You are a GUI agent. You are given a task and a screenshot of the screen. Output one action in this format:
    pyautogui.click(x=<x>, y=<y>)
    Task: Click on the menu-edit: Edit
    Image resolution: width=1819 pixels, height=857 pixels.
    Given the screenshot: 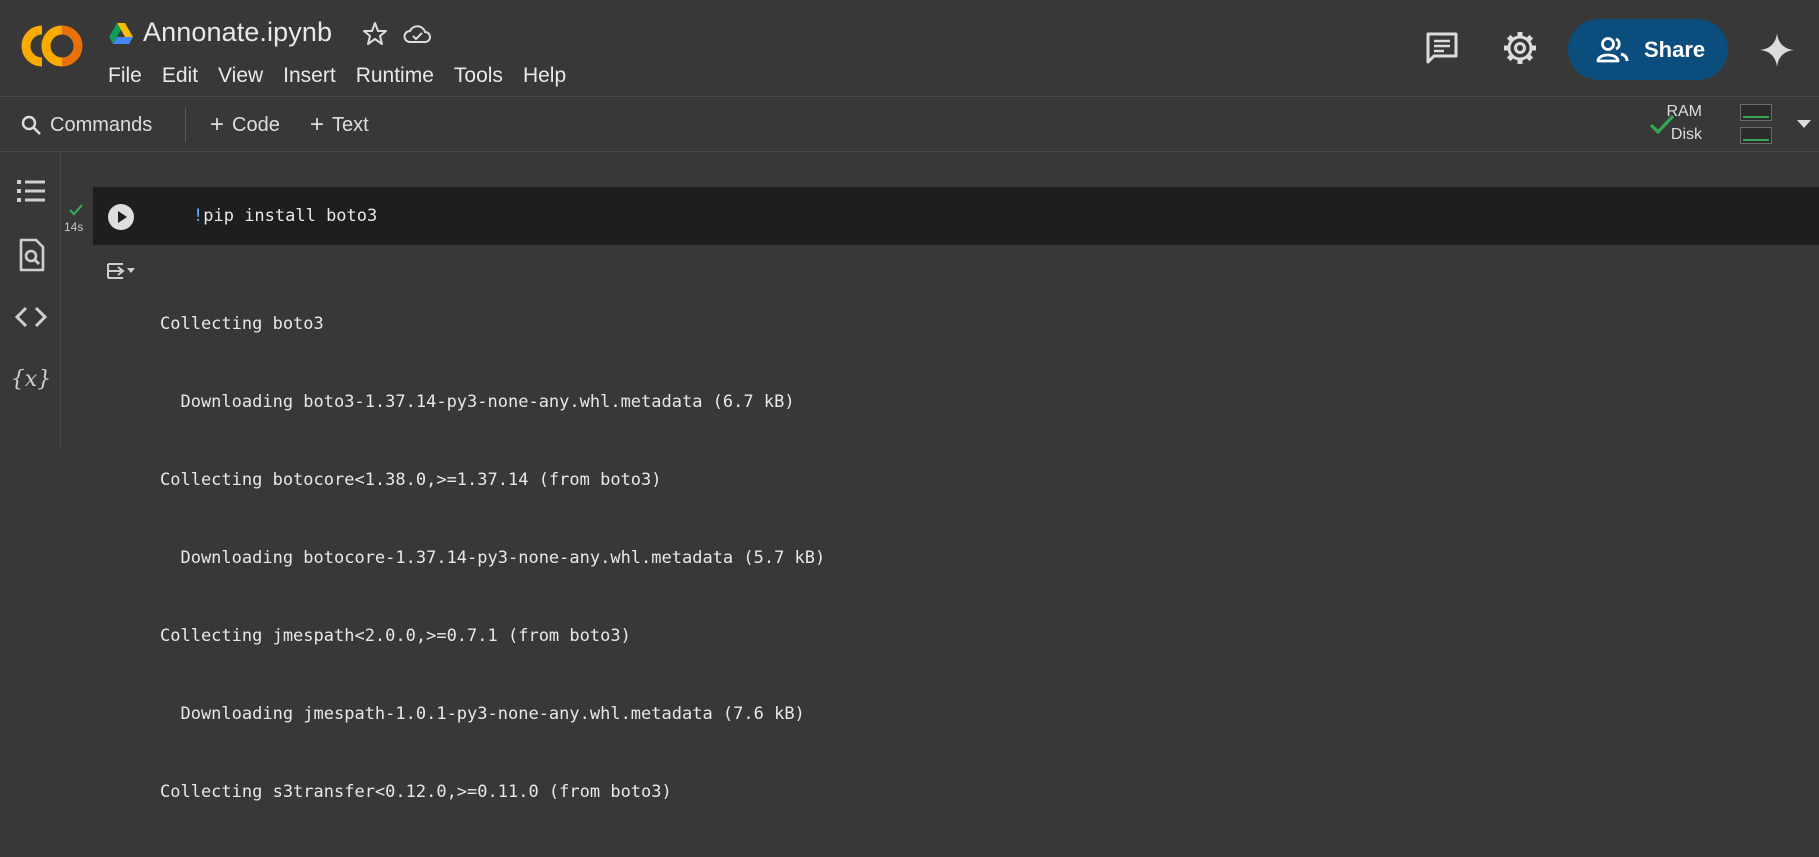 What is the action you would take?
    pyautogui.click(x=180, y=76)
    